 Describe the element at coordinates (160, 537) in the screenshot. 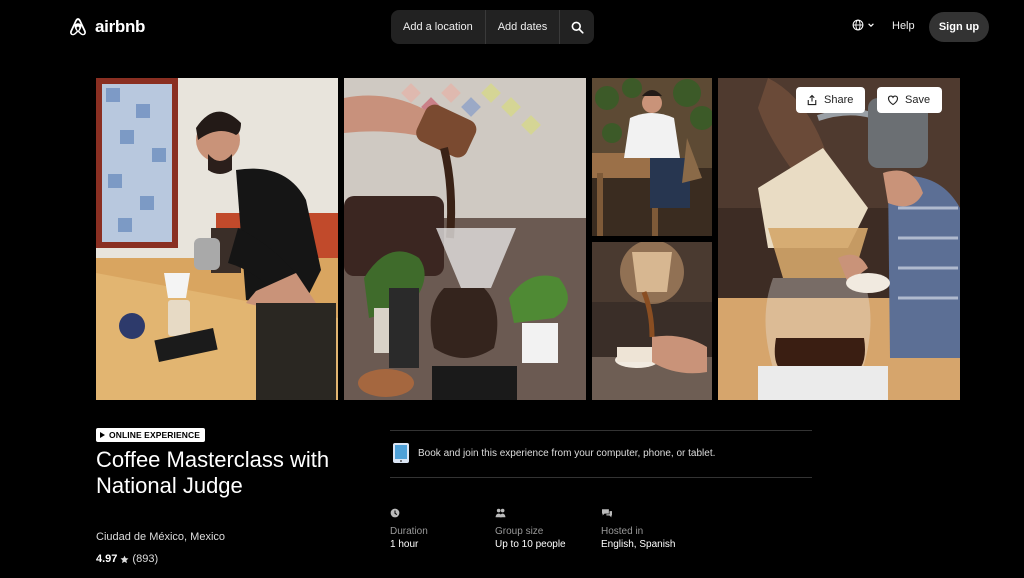

I see `experience-location: Ciudad de México, Mexico` at that location.